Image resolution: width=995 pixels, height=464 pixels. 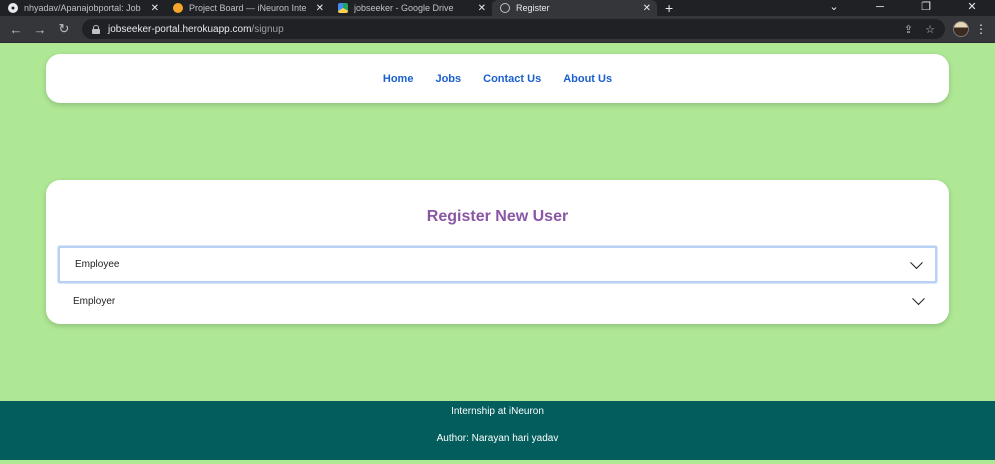 I want to click on accordion-label: Employer, so click(x=94, y=301).